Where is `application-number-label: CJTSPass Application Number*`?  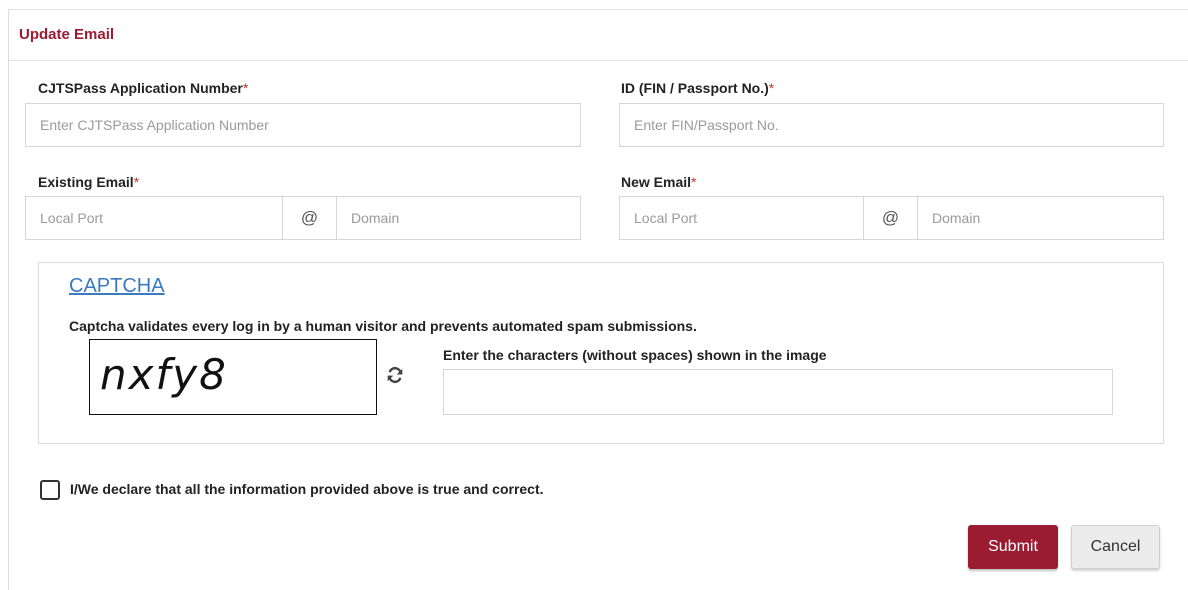
application-number-label: CJTSPass Application Number* is located at coordinates (143, 88).